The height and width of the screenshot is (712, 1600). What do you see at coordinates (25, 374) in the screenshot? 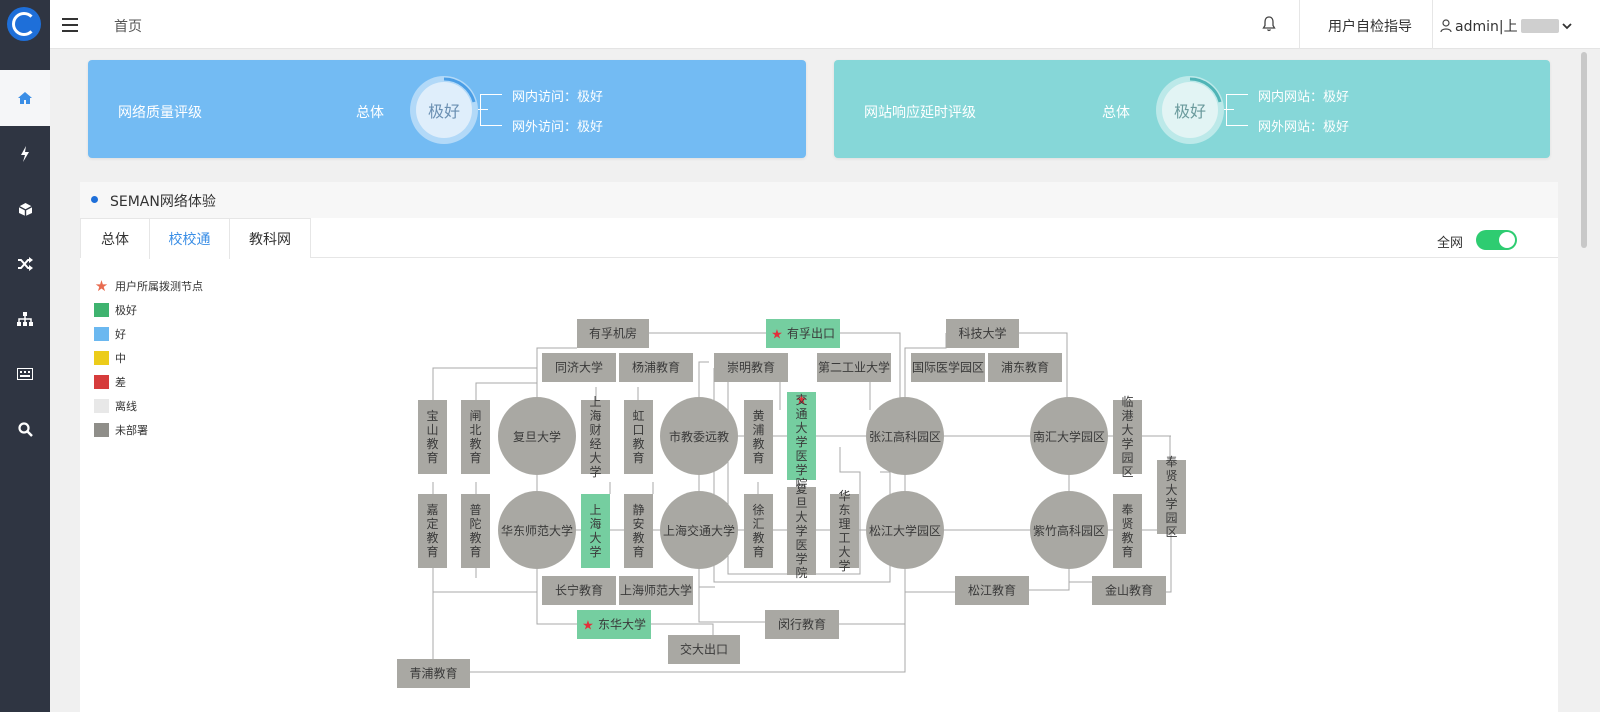
I see `keyboard-icon` at bounding box center [25, 374].